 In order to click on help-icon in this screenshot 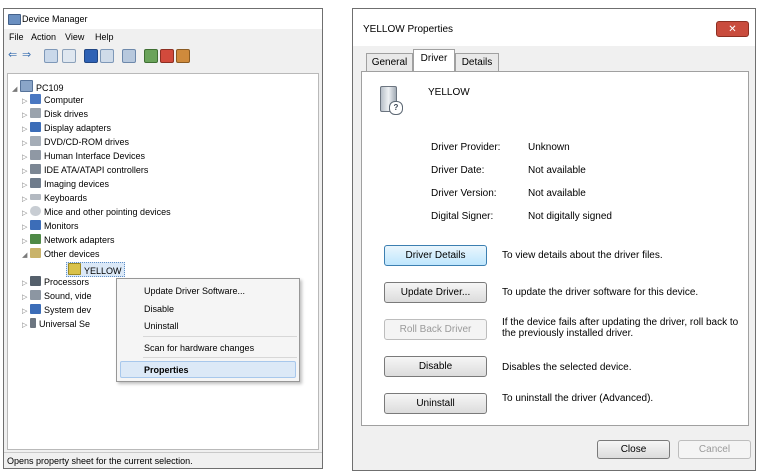, I will do `click(91, 56)`.